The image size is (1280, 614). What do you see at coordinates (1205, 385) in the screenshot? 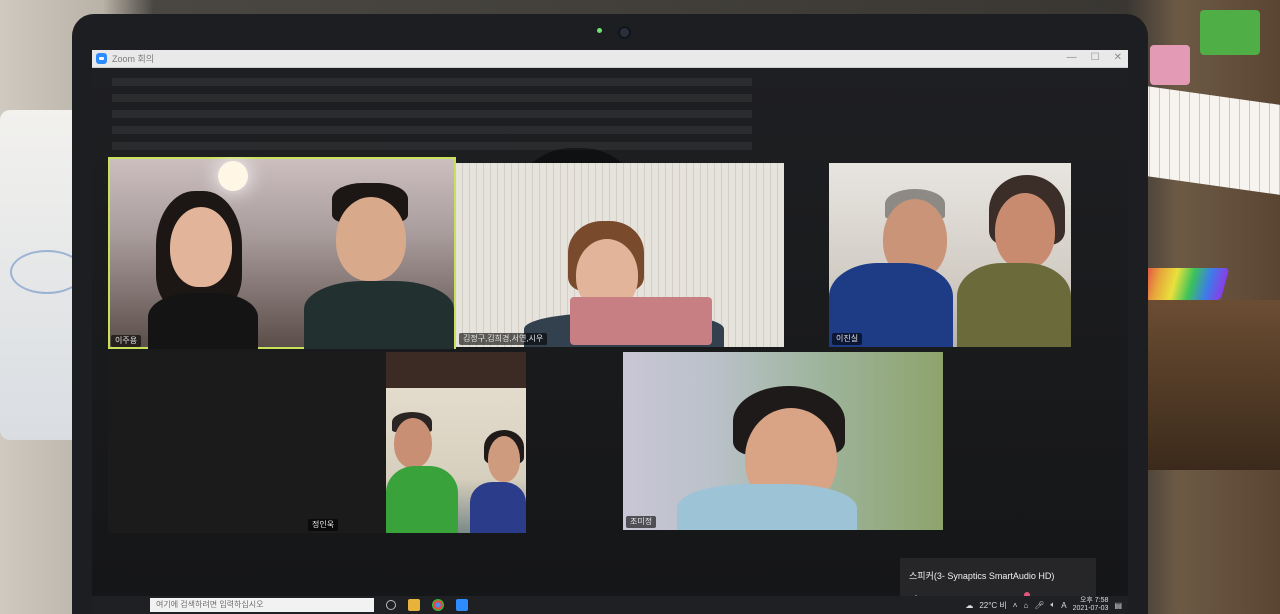
I see `background-desk` at bounding box center [1205, 385].